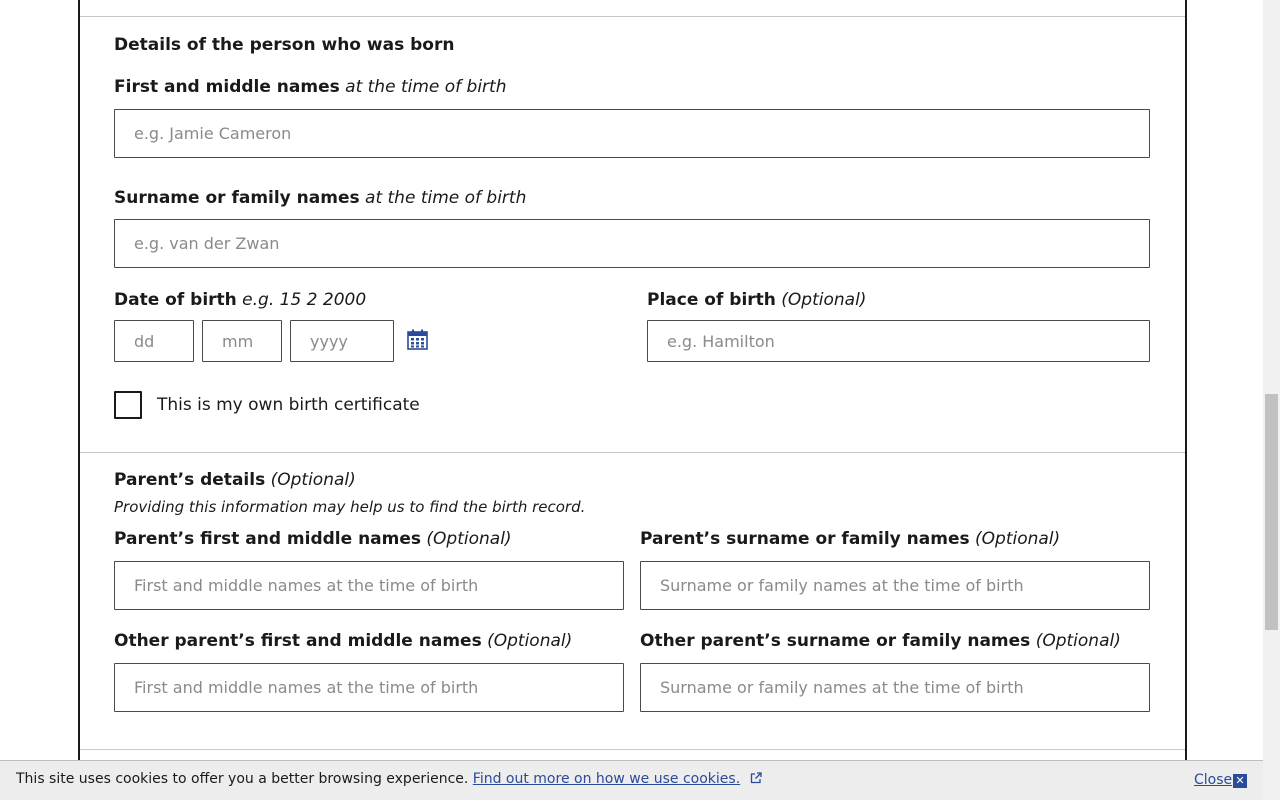 This screenshot has height=800, width=1280. I want to click on dob-year-input, so click(342, 341).